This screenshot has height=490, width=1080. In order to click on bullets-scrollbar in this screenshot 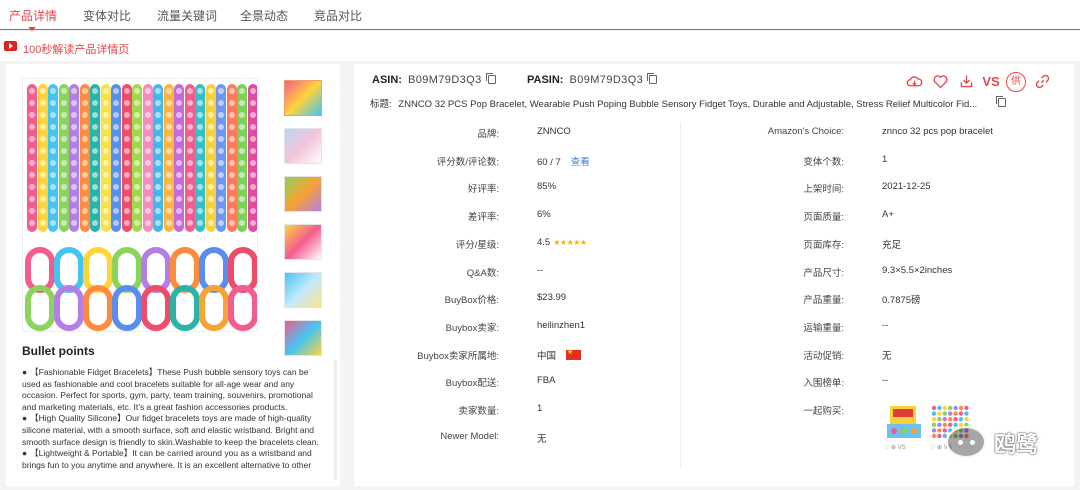, I will do `click(335, 420)`.